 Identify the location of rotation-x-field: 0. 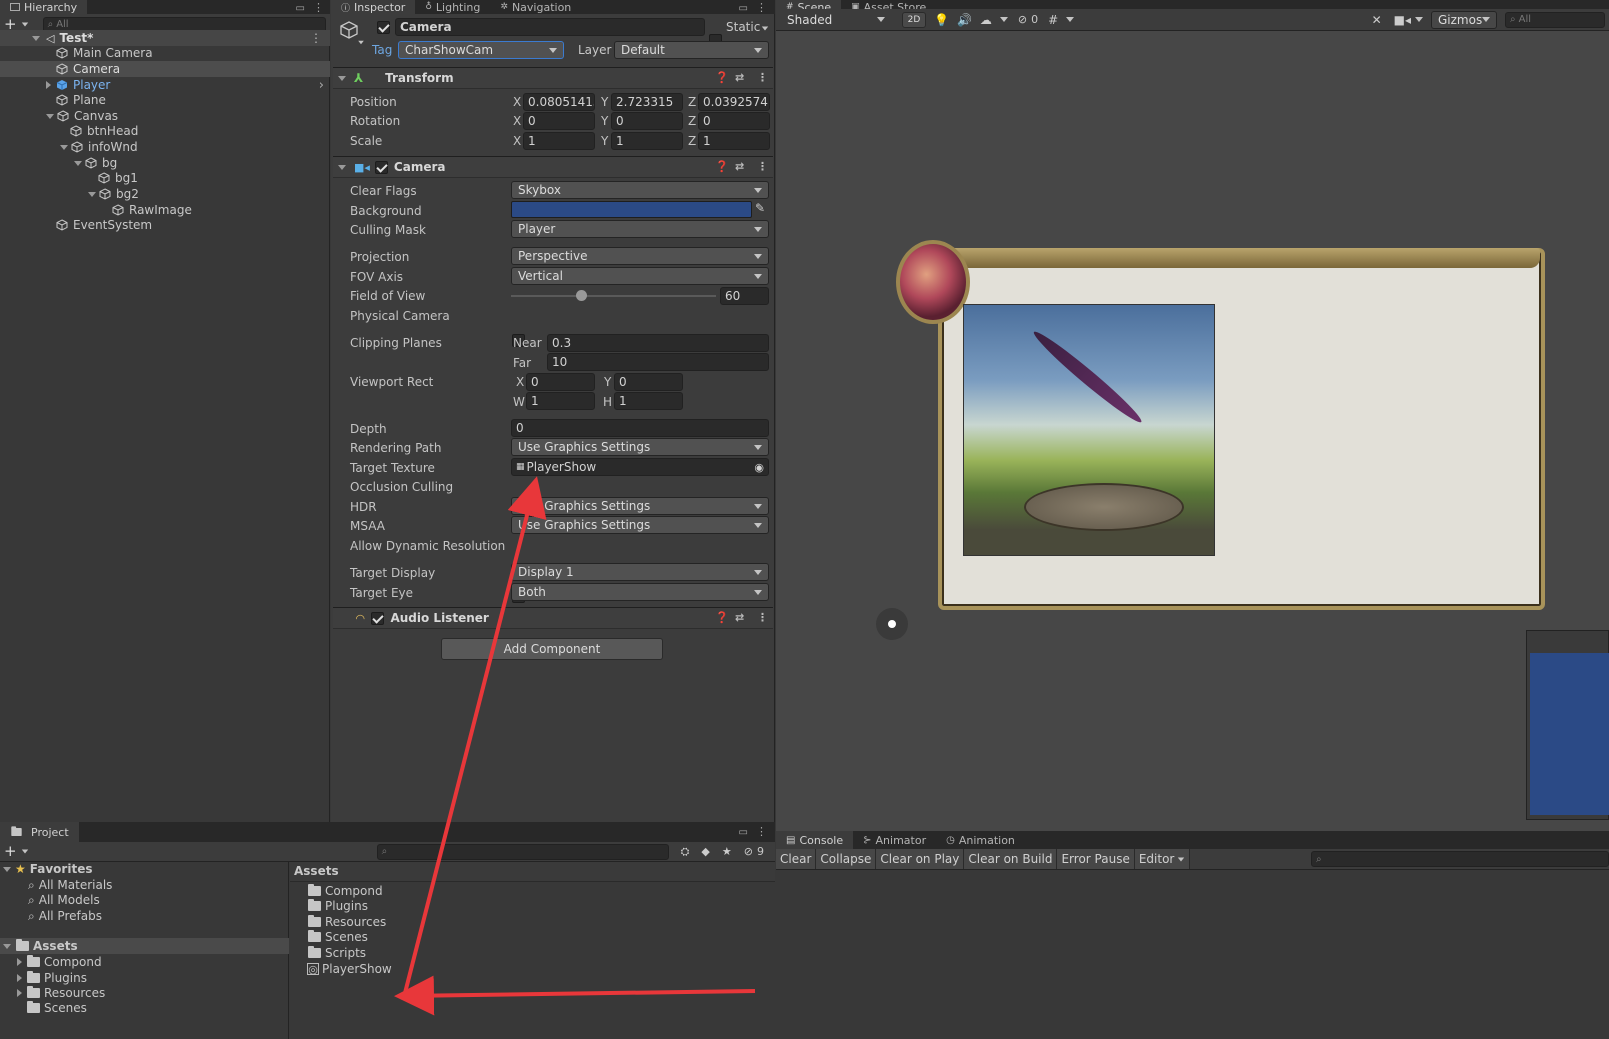
(559, 121).